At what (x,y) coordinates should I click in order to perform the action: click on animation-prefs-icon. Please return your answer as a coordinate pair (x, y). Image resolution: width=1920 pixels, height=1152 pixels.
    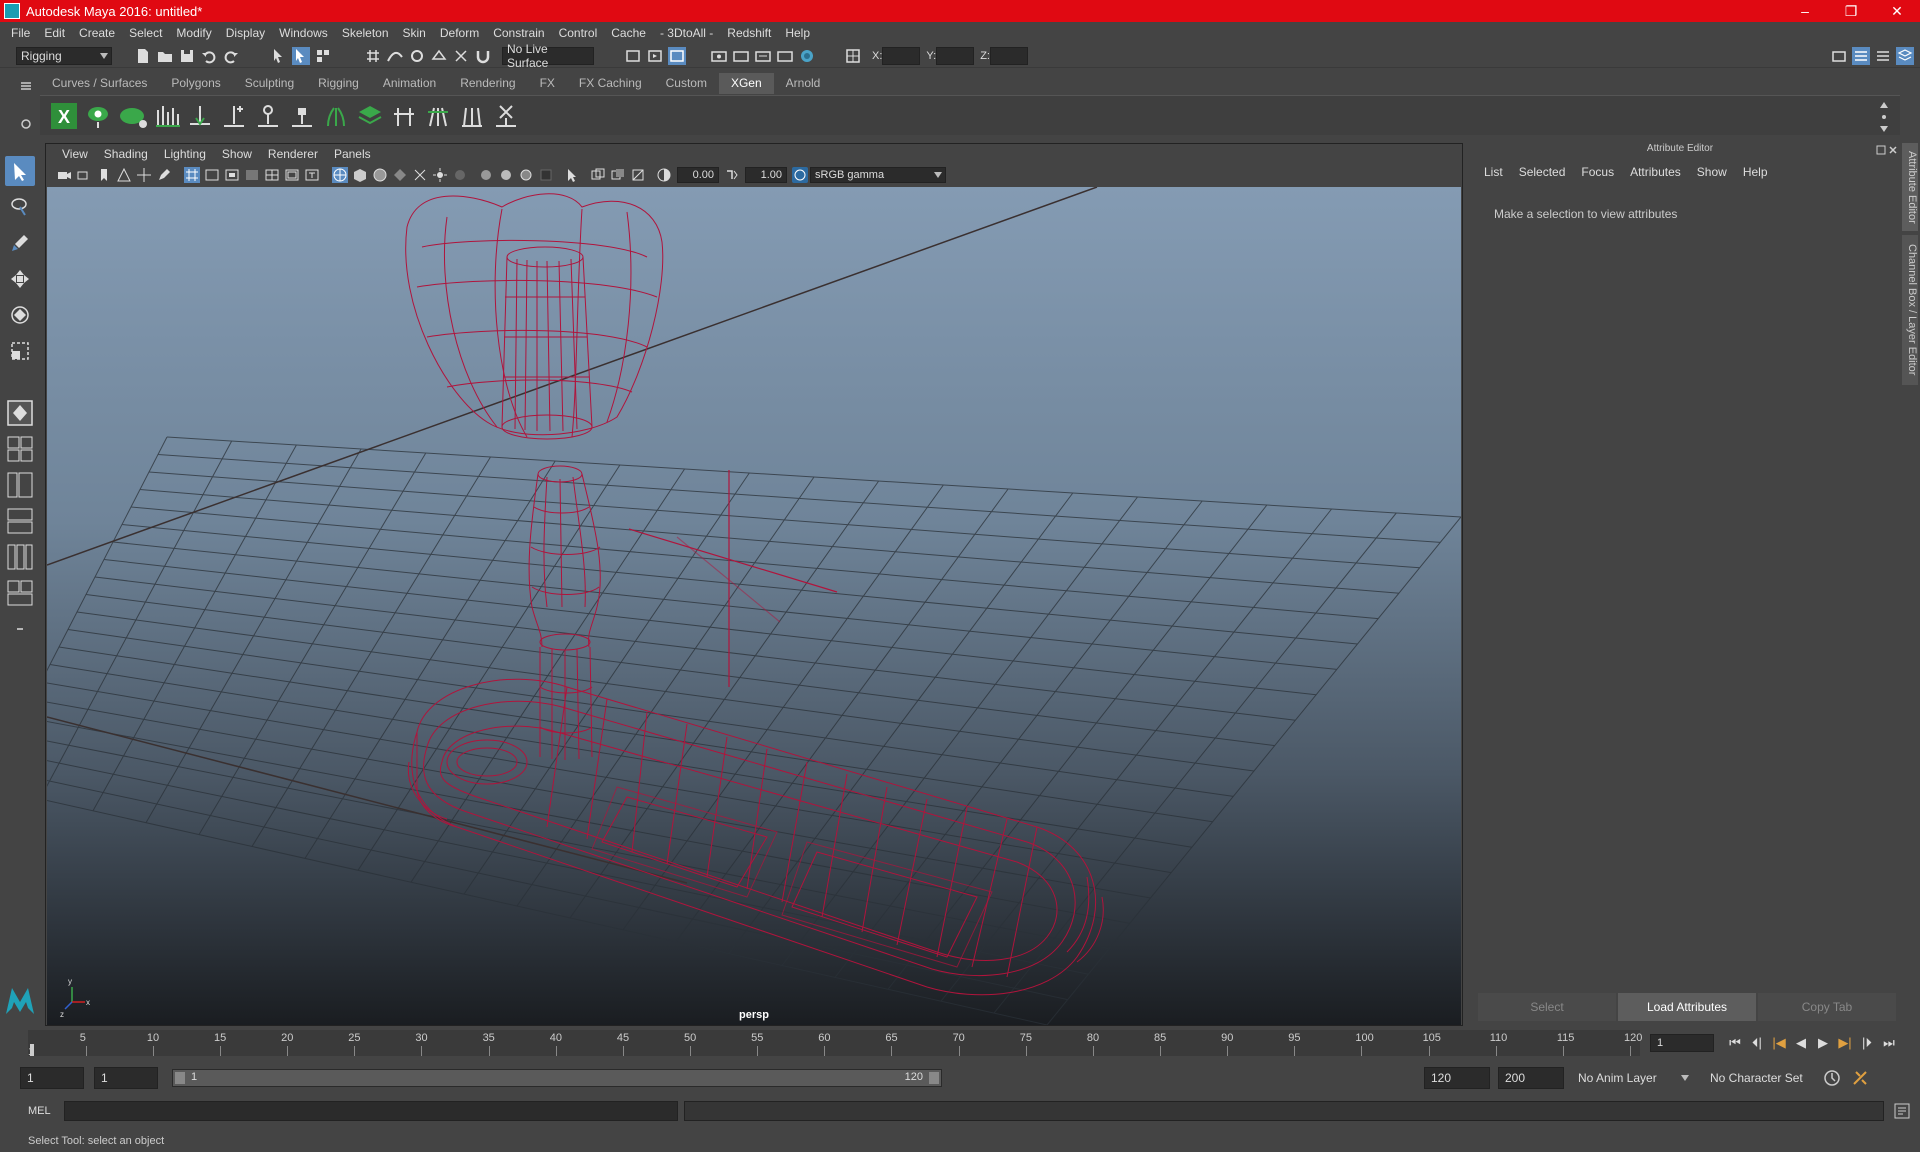
    Looking at the image, I should click on (1860, 1078).